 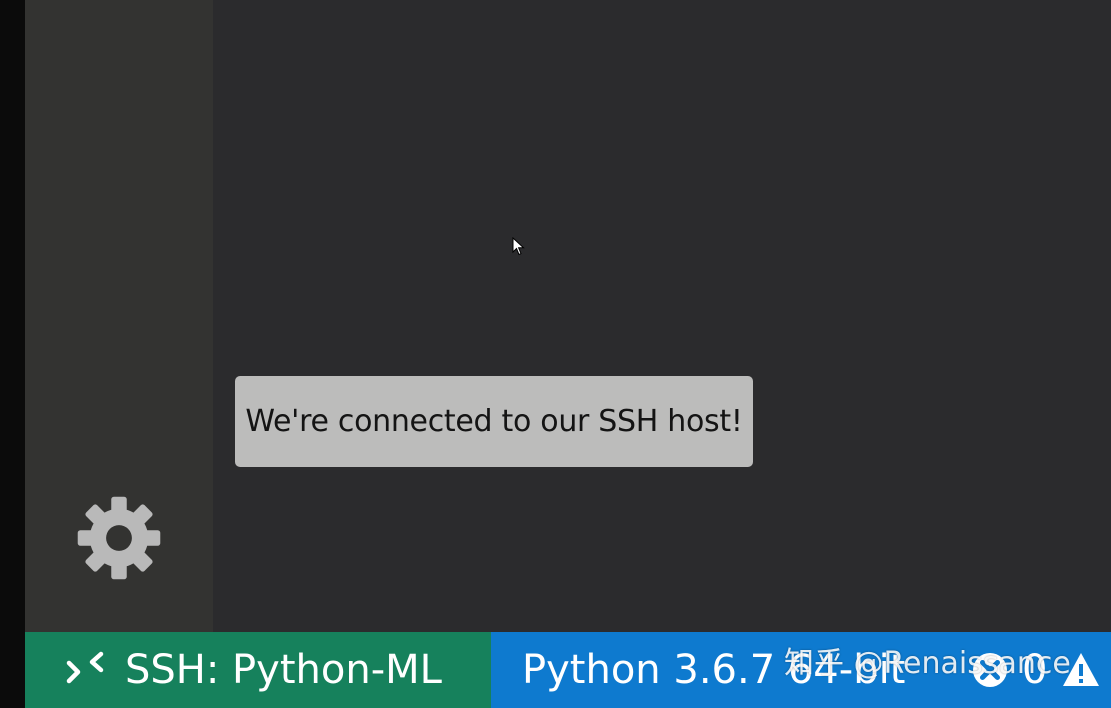 I want to click on gear-icon, so click(x=119, y=538).